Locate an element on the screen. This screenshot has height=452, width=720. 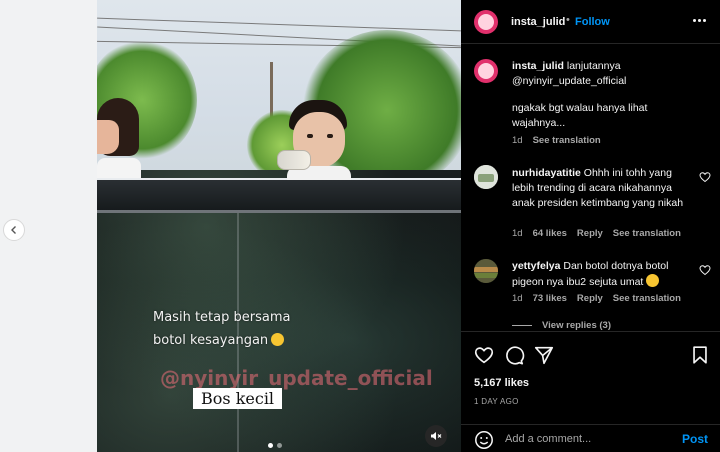
comment-icon is located at coordinates (514, 355).